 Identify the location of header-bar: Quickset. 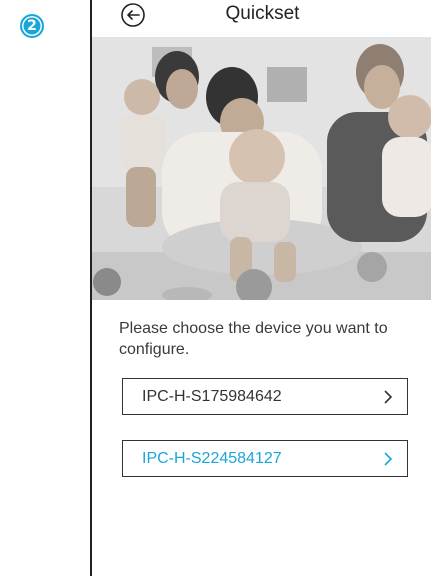
(261, 17).